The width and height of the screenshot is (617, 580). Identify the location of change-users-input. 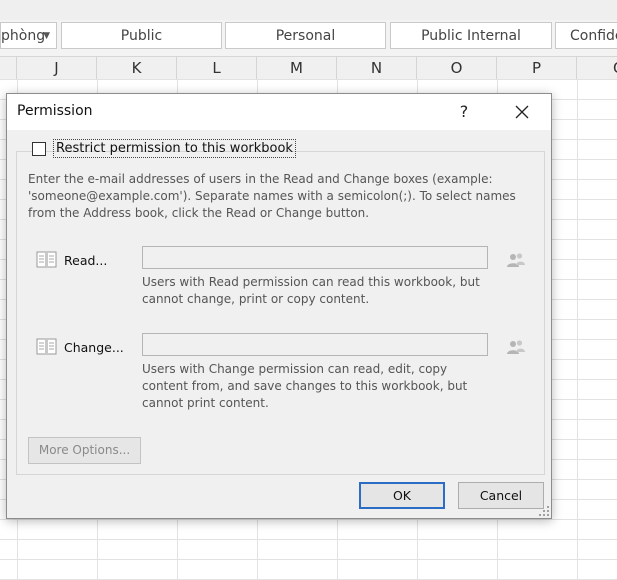
(315, 344).